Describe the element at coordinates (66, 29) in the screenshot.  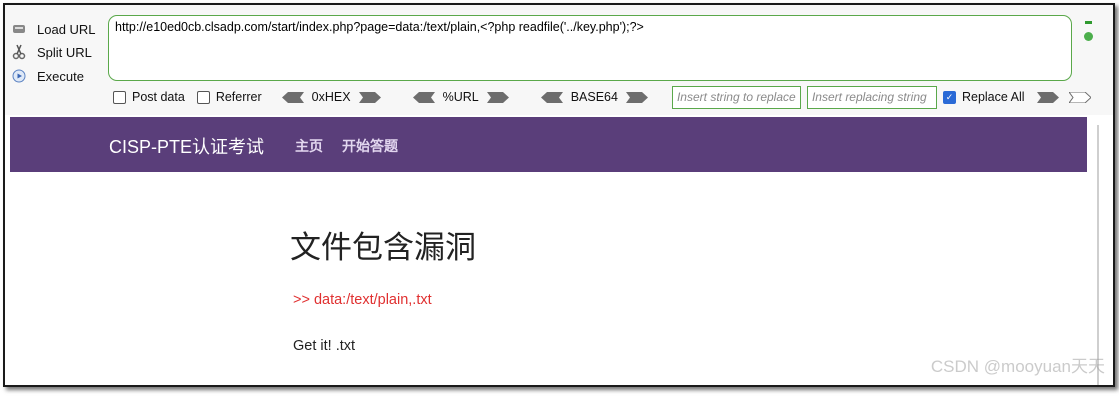
I see `load-url-label: Load URL` at that location.